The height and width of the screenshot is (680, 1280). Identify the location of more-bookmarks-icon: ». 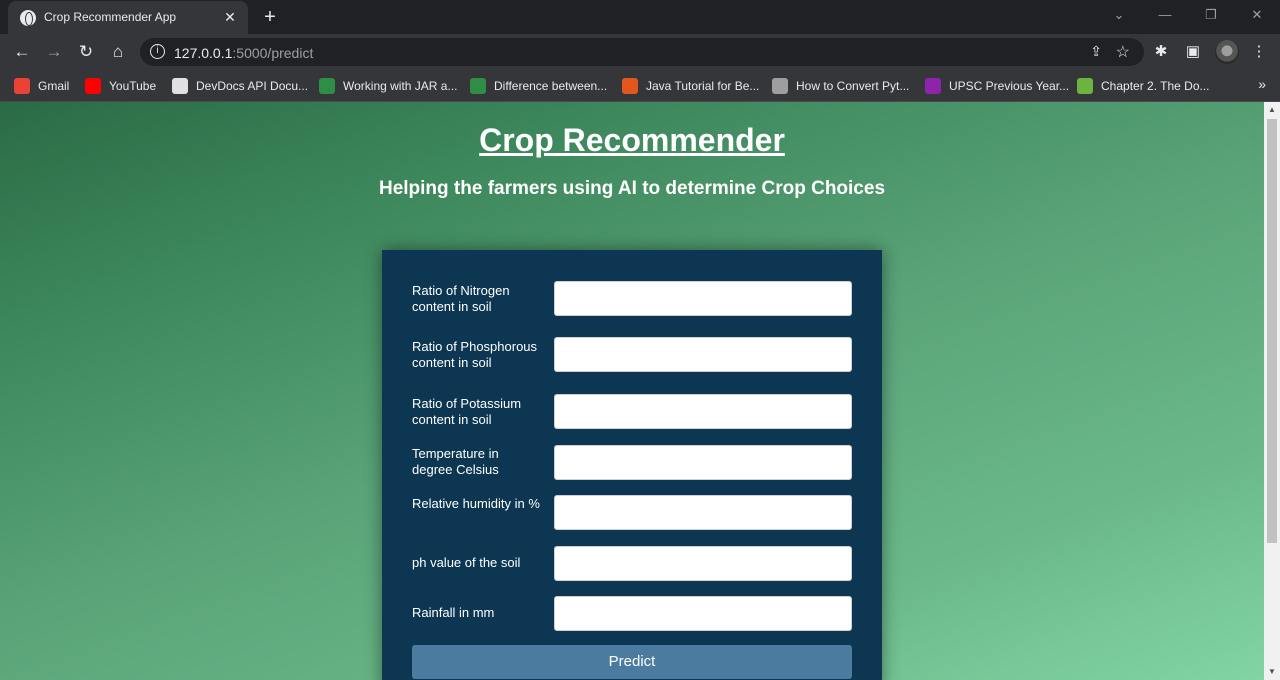
(1262, 84).